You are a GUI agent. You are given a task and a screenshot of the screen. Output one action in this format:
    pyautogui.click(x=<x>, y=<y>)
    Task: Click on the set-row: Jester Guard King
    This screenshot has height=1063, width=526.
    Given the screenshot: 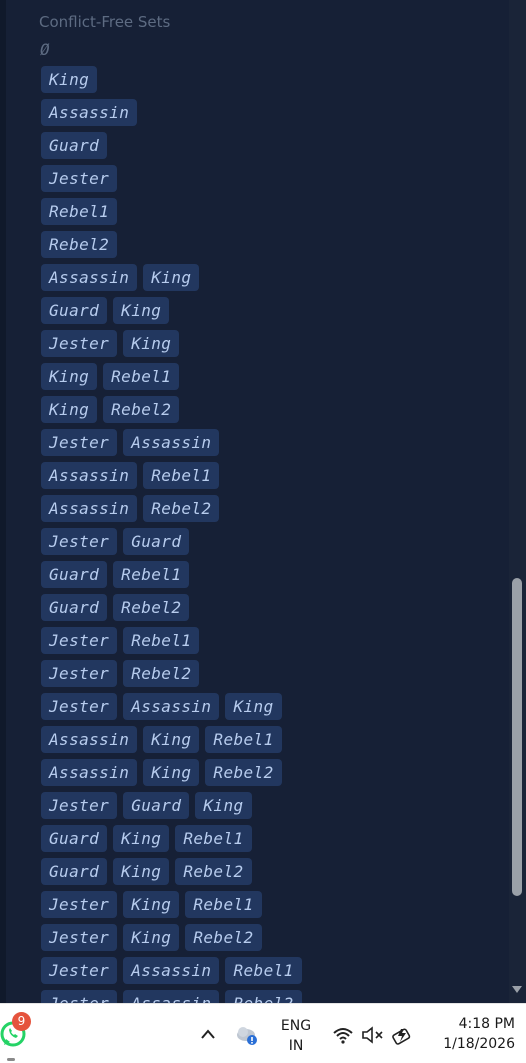 What is the action you would take?
    pyautogui.click(x=146, y=805)
    